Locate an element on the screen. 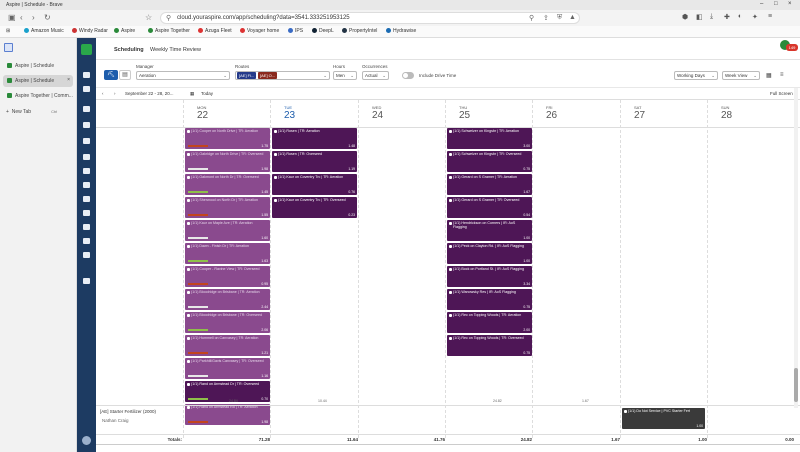 Image resolution: width=800 pixels, height=452 pixels. bookmark-propertyintel: PropertyIntel is located at coordinates (359, 31).